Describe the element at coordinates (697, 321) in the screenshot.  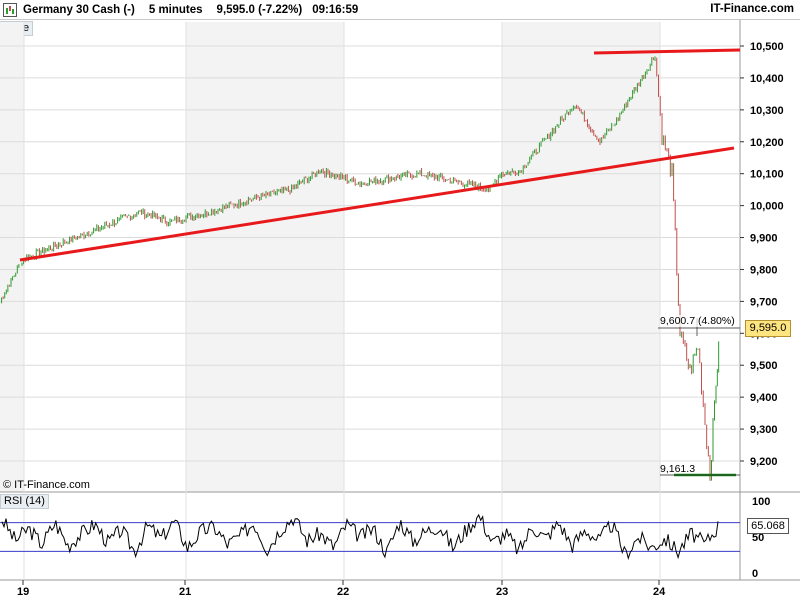
I see `crosshair-price-label: 9,600.7 (4.80%)` at that location.